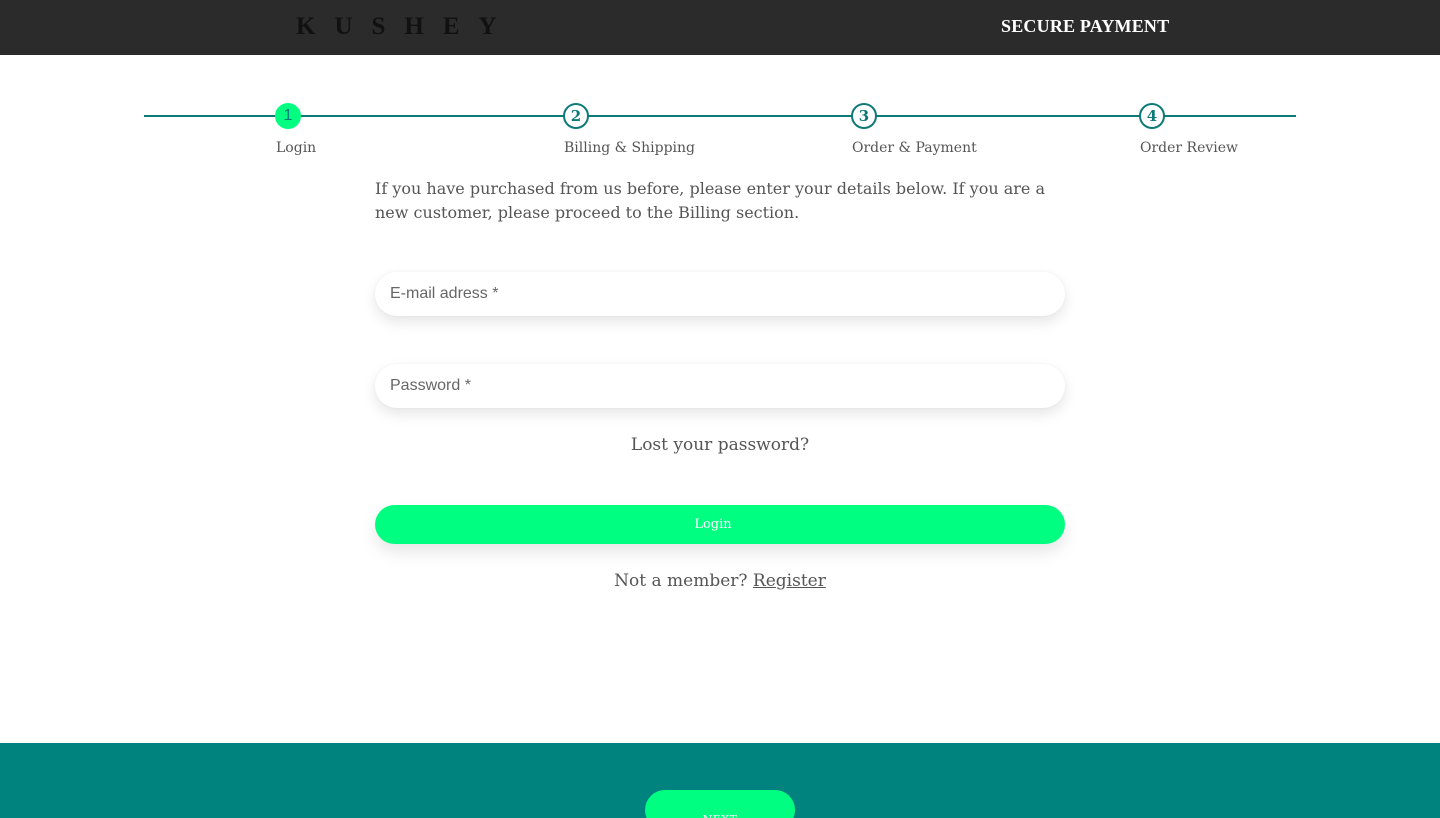 The image size is (1440, 818). Describe the element at coordinates (406, 27) in the screenshot. I see `brand-logo: KUSHEY` at that location.